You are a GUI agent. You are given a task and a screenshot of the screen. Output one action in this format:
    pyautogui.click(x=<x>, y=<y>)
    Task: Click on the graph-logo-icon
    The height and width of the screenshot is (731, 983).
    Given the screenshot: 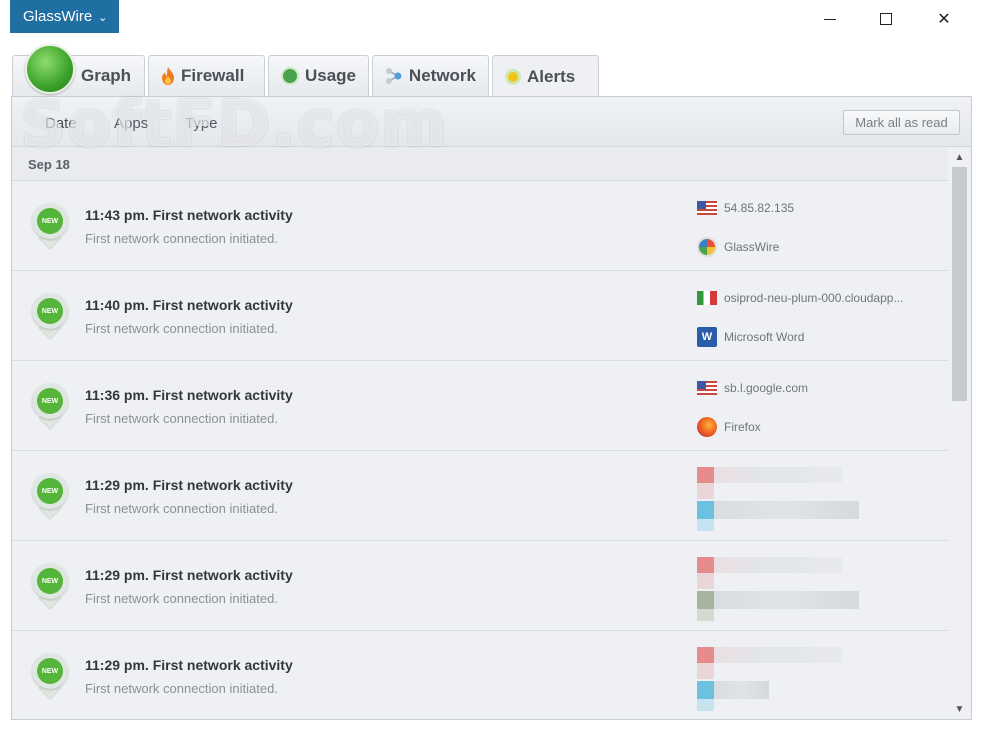 What is the action you would take?
    pyautogui.click(x=50, y=69)
    